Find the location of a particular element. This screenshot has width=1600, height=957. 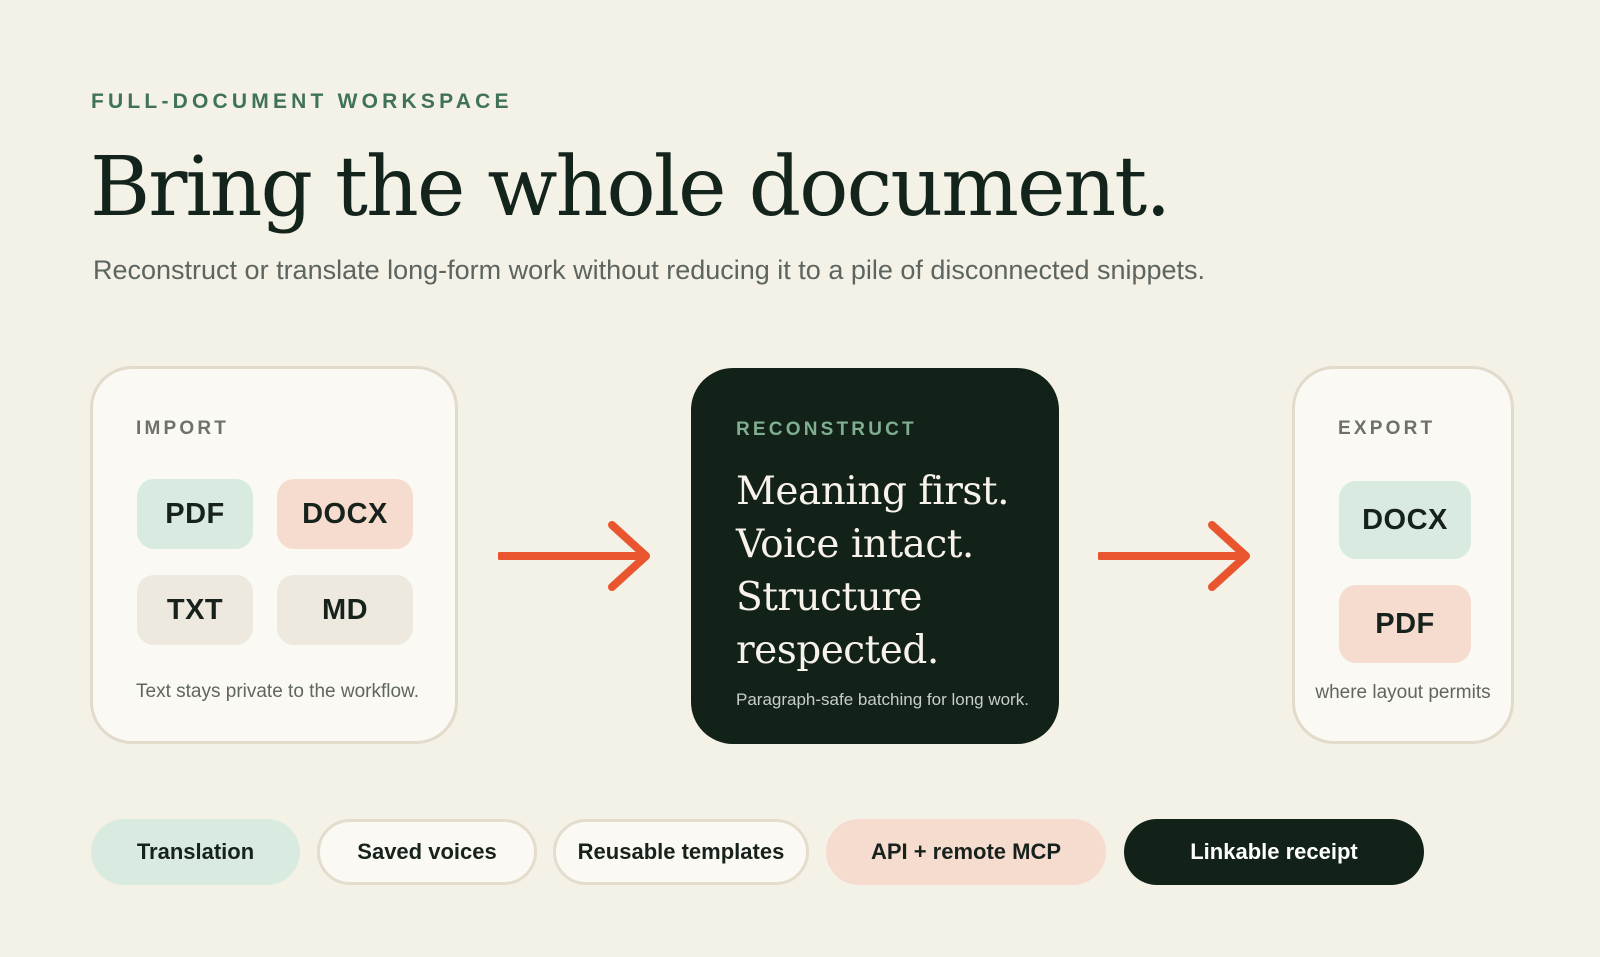

export-card: EXPORT DOCX PDF where layout permits is located at coordinates (1403, 555).